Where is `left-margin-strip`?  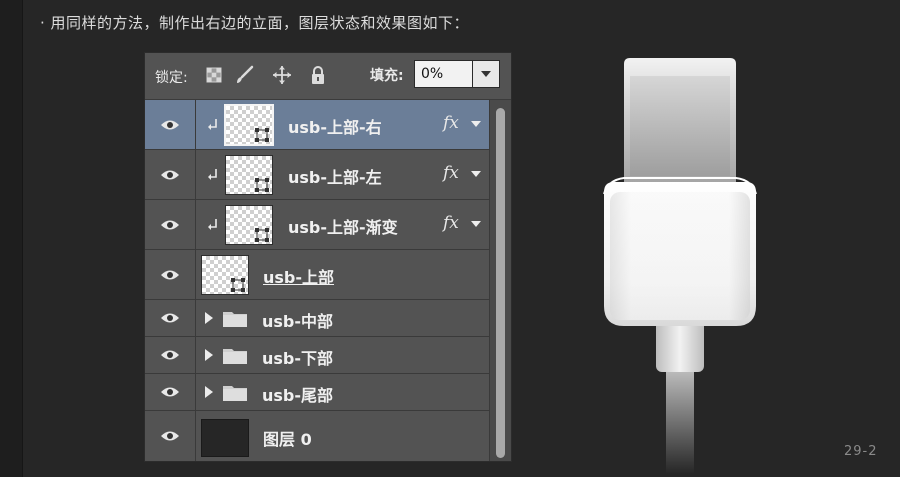
left-margin-strip is located at coordinates (11, 238).